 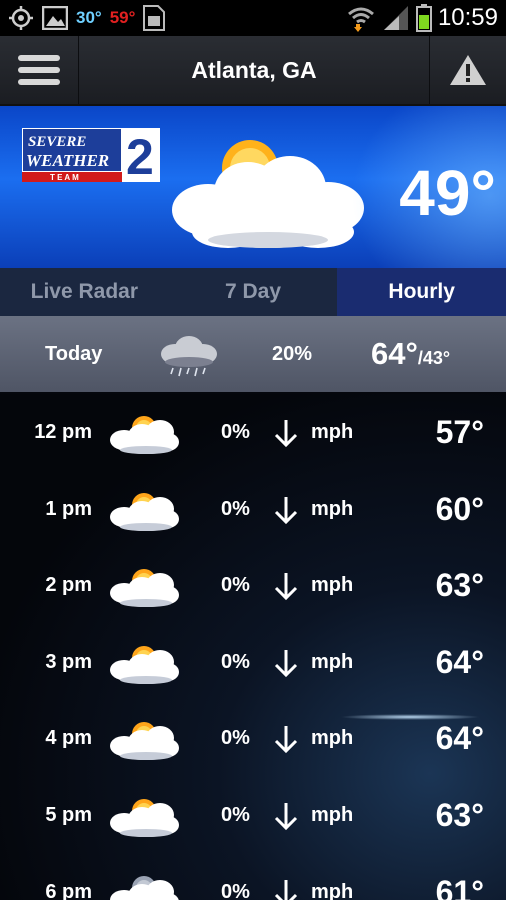 I want to click on menu-button, so click(x=39, y=70).